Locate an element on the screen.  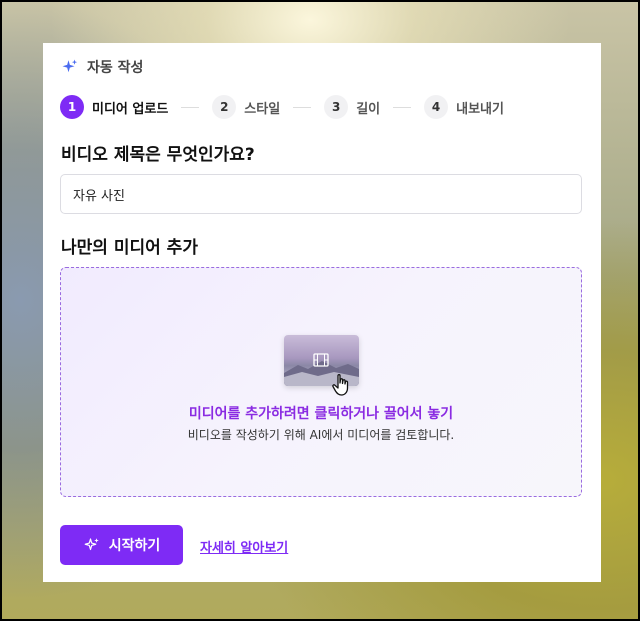
step-length: 3 길이 is located at coordinates (352, 107).